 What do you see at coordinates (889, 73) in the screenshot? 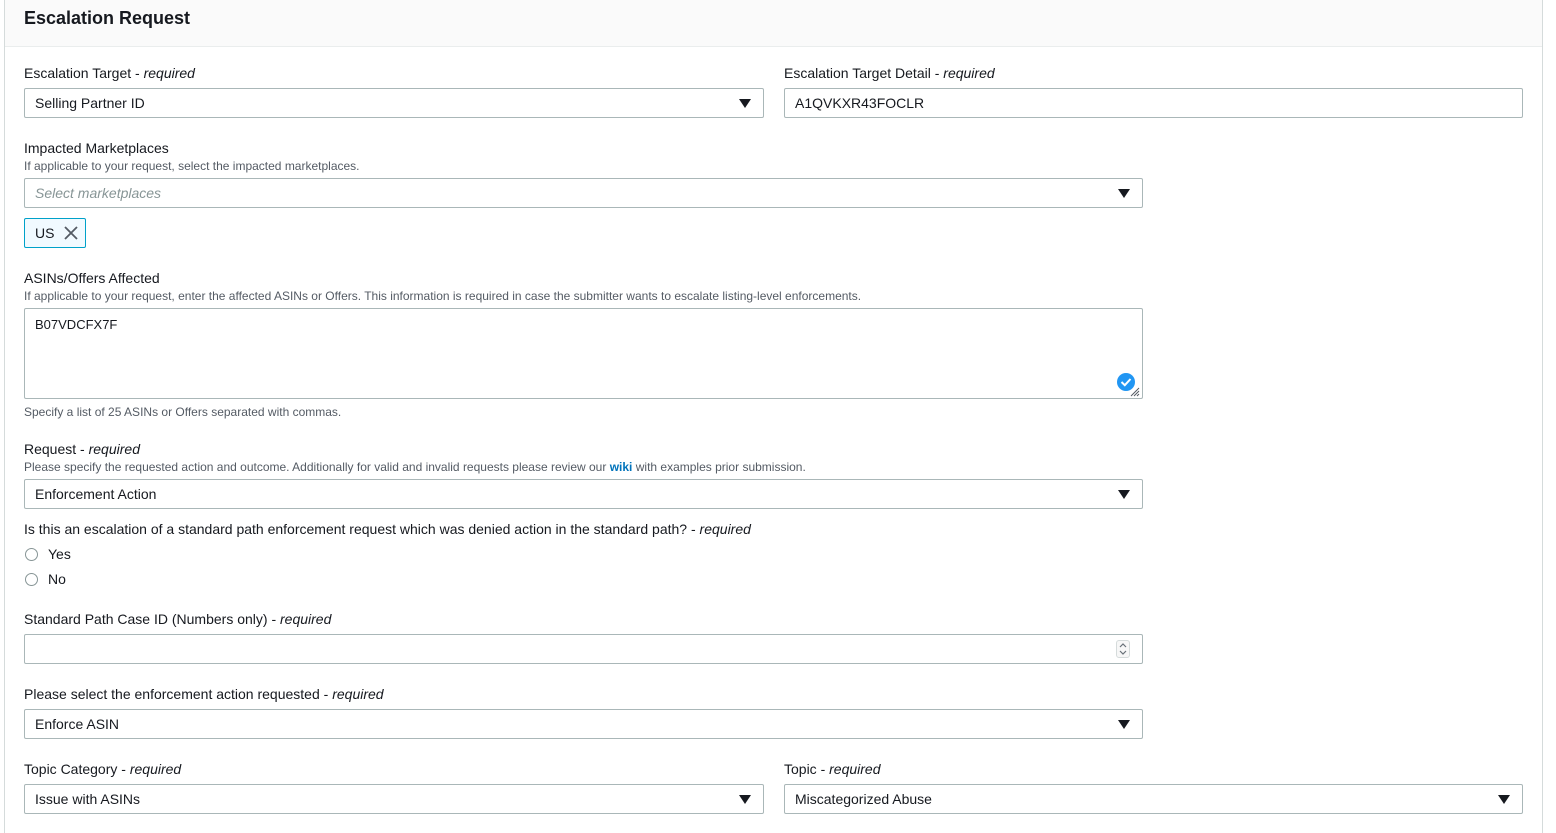
I see `escalation-target-detail-label: Escalation Target Detail - required` at bounding box center [889, 73].